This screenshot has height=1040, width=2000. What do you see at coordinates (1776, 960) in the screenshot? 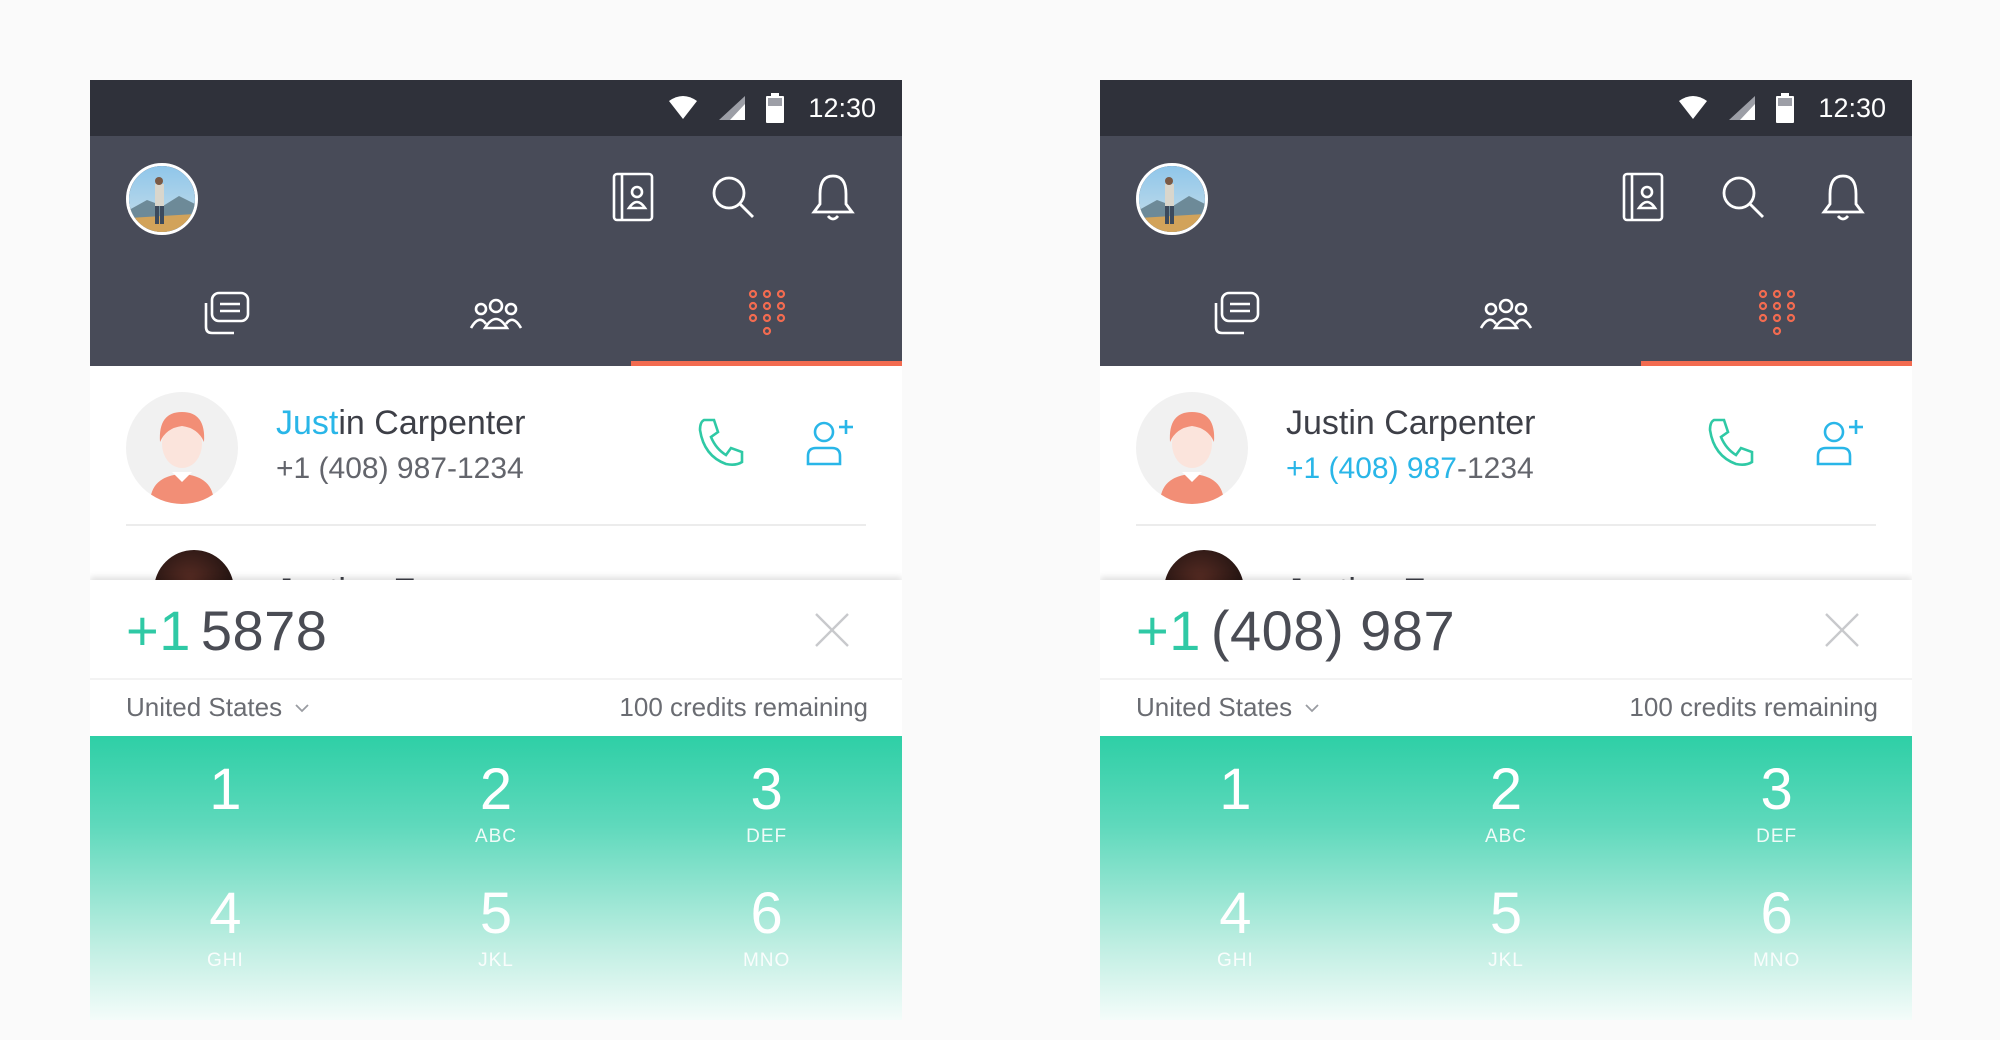
I see `key-letters: MNO` at bounding box center [1776, 960].